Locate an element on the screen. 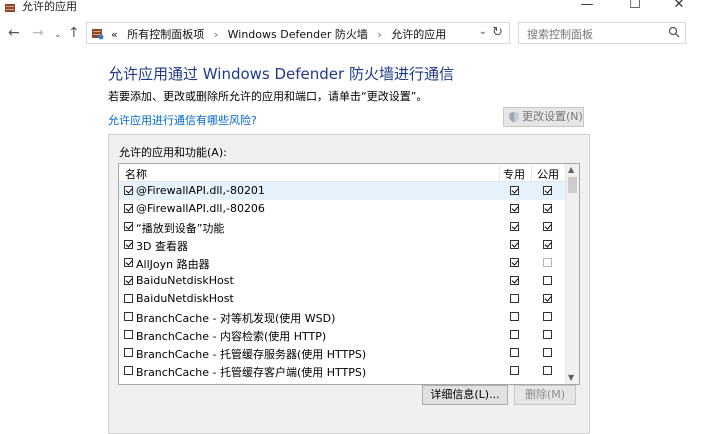 This screenshot has width=702, height=434. table-row: 3D 查看器 is located at coordinates (342, 245).